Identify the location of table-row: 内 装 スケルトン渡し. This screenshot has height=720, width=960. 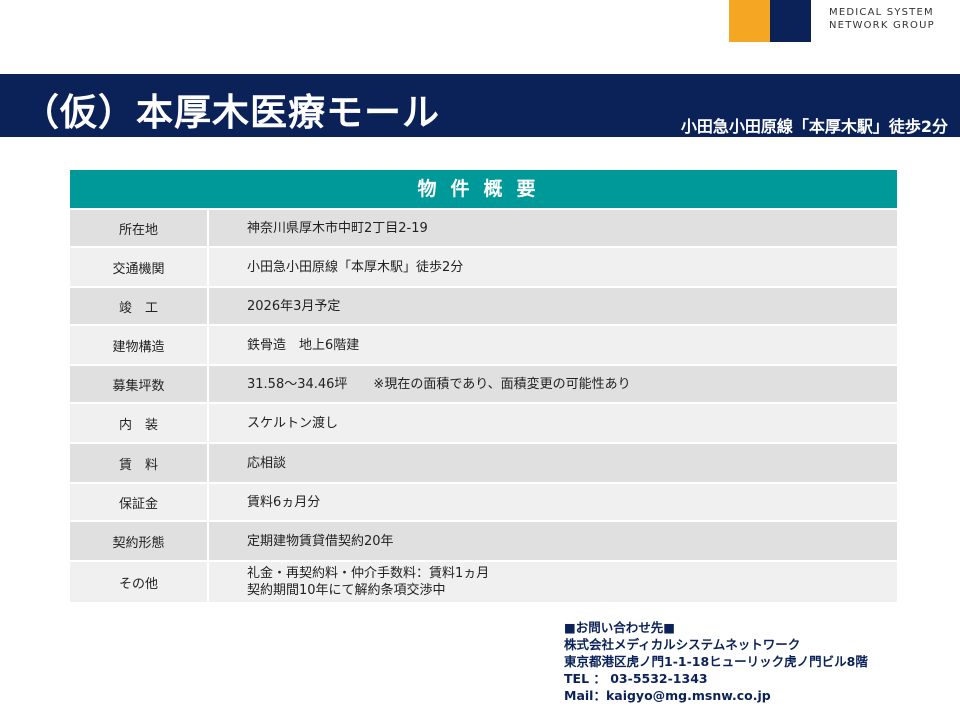
(483, 422).